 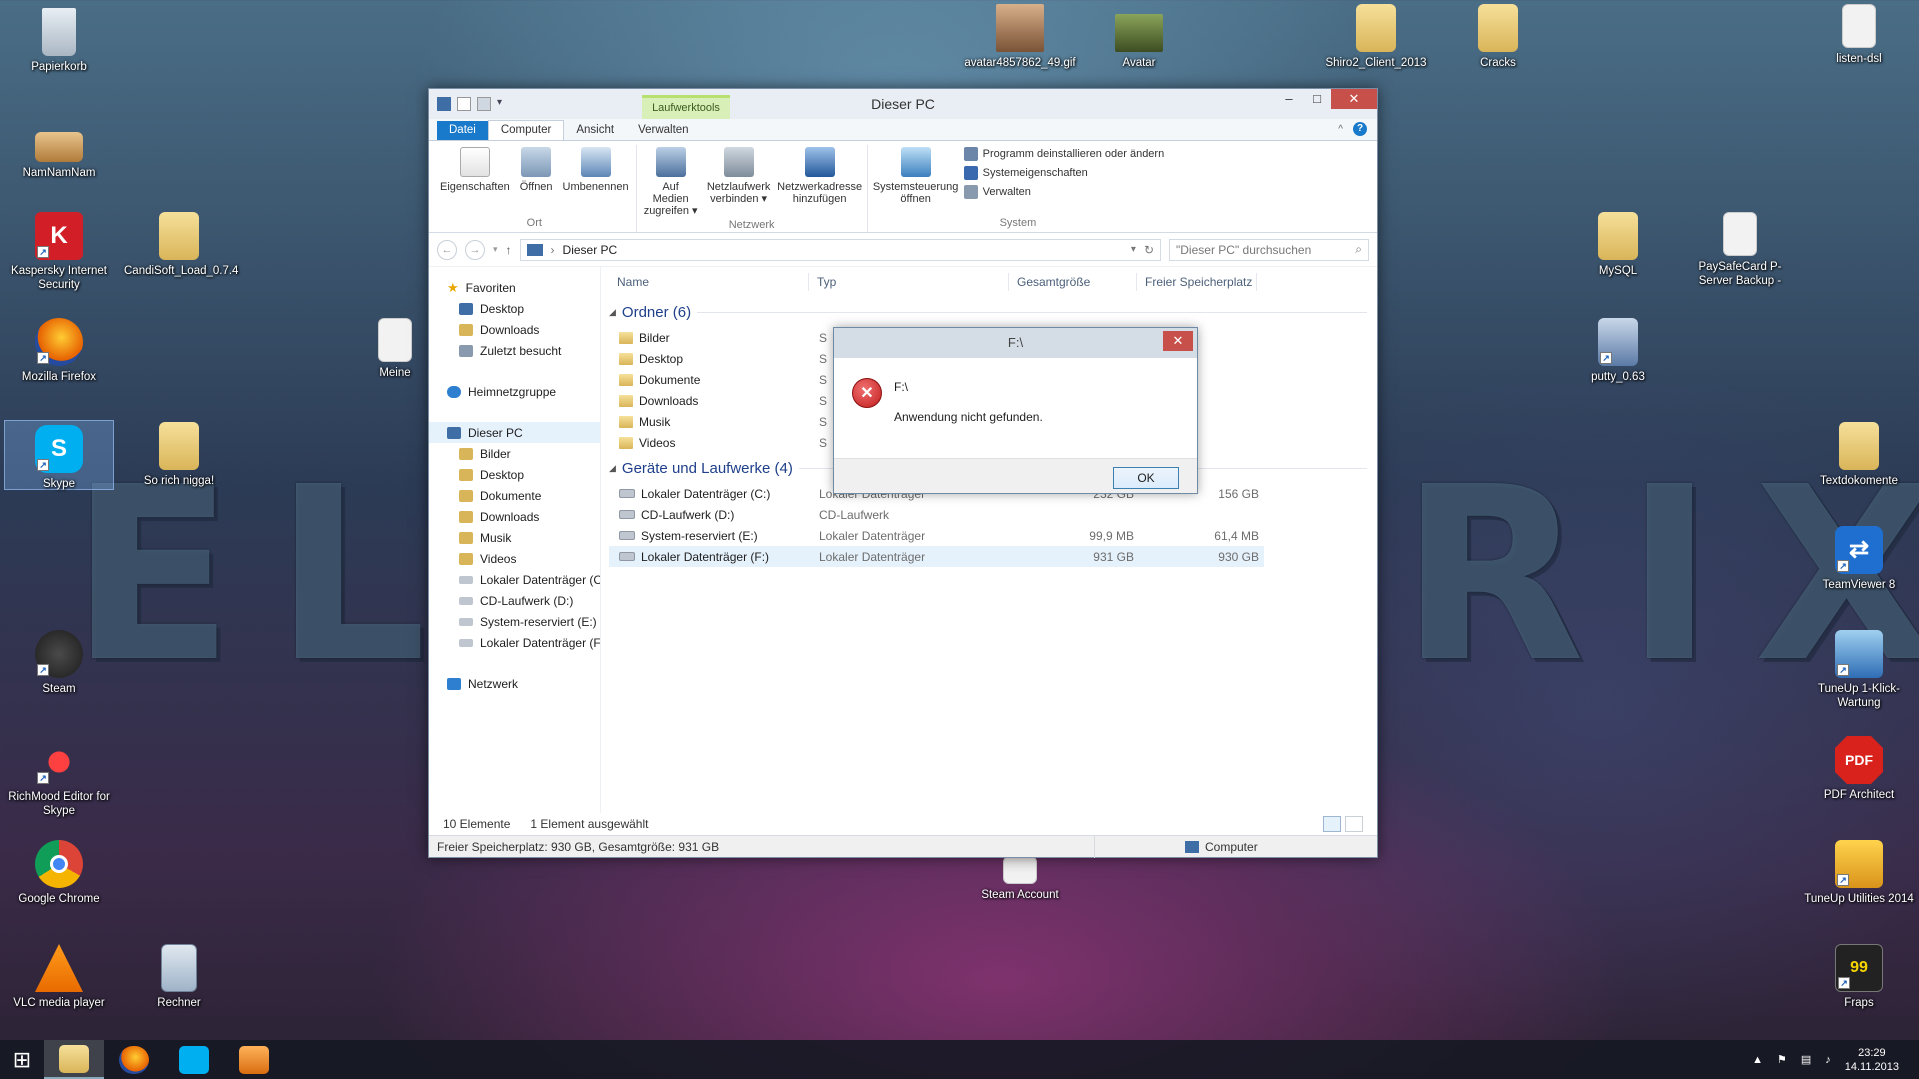 I want to click on desktop-icon-so-rich: So rich nigga!, so click(x=179, y=455).